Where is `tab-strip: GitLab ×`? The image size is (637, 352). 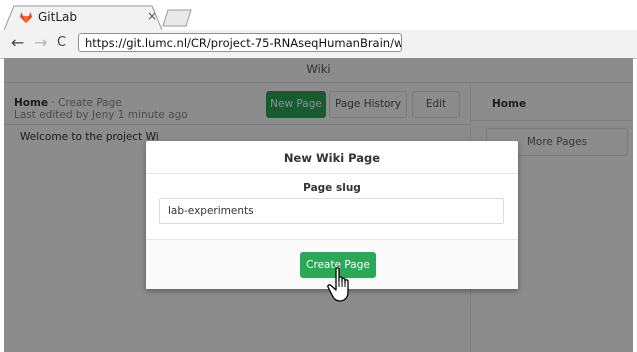
tab-strip: GitLab × is located at coordinates (318, 15).